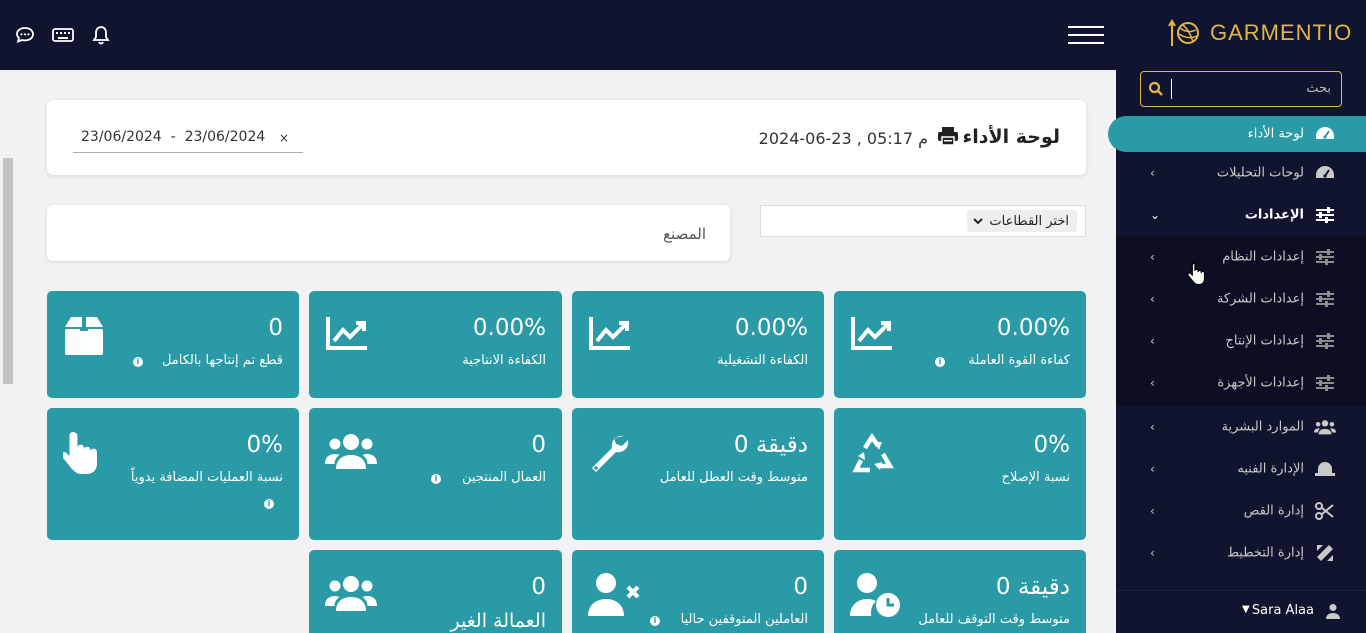  Describe the element at coordinates (1011, 137) in the screenshot. I see `page-title: لوحة الأداء` at that location.